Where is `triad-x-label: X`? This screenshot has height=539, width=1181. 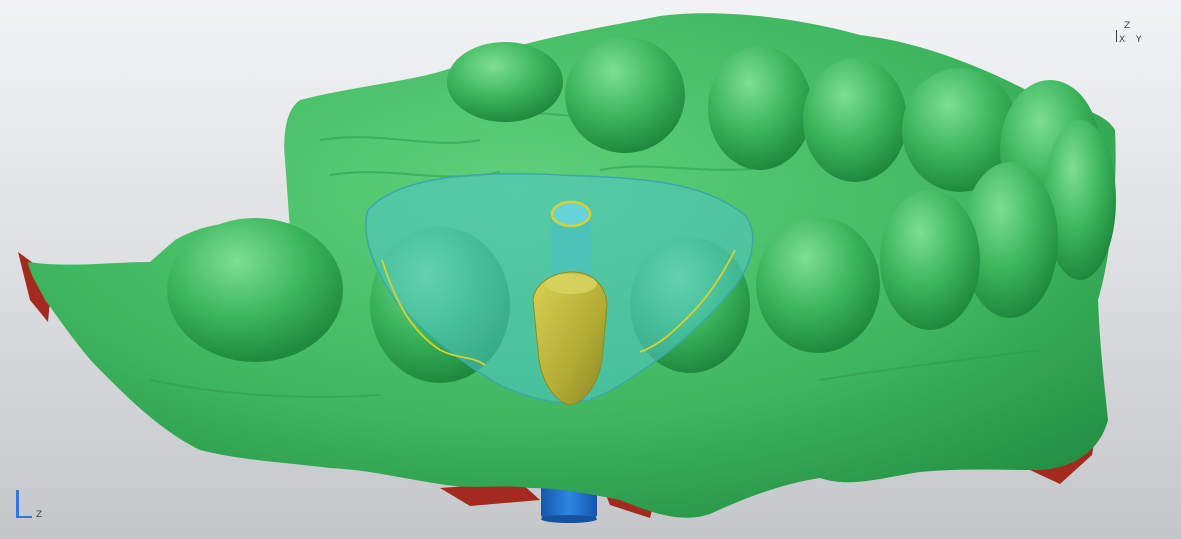 triad-x-label: X is located at coordinates (1122, 40).